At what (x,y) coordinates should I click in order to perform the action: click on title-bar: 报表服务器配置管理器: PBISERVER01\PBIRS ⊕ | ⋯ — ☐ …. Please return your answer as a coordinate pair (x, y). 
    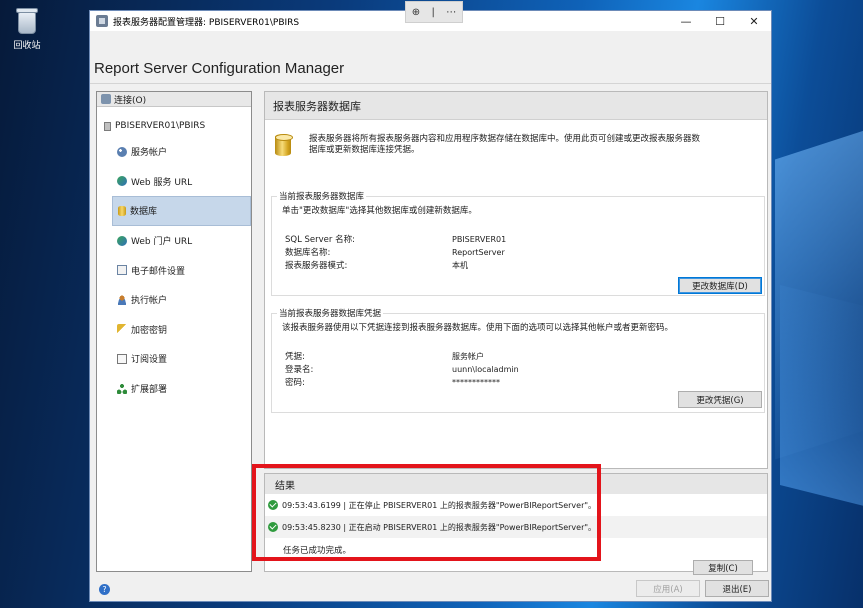
    Looking at the image, I should click on (430, 16).